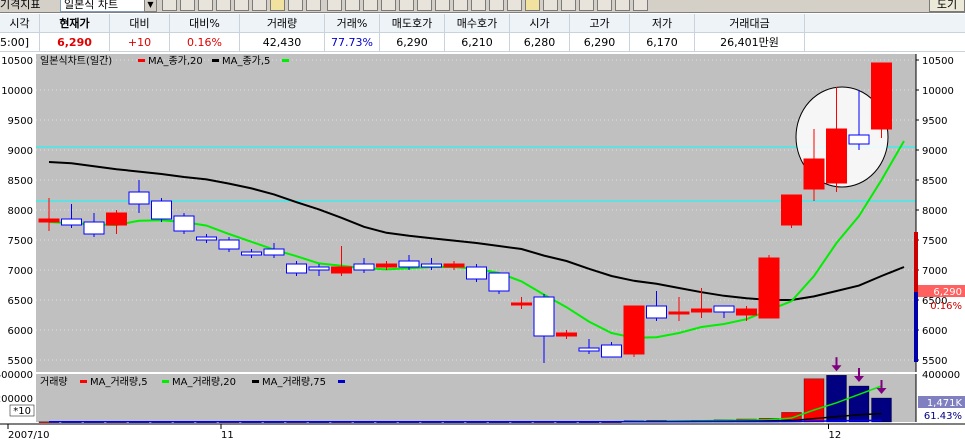 The image size is (965, 440). What do you see at coordinates (750, 23) in the screenshot?
I see `quote-header: 거래대금` at bounding box center [750, 23].